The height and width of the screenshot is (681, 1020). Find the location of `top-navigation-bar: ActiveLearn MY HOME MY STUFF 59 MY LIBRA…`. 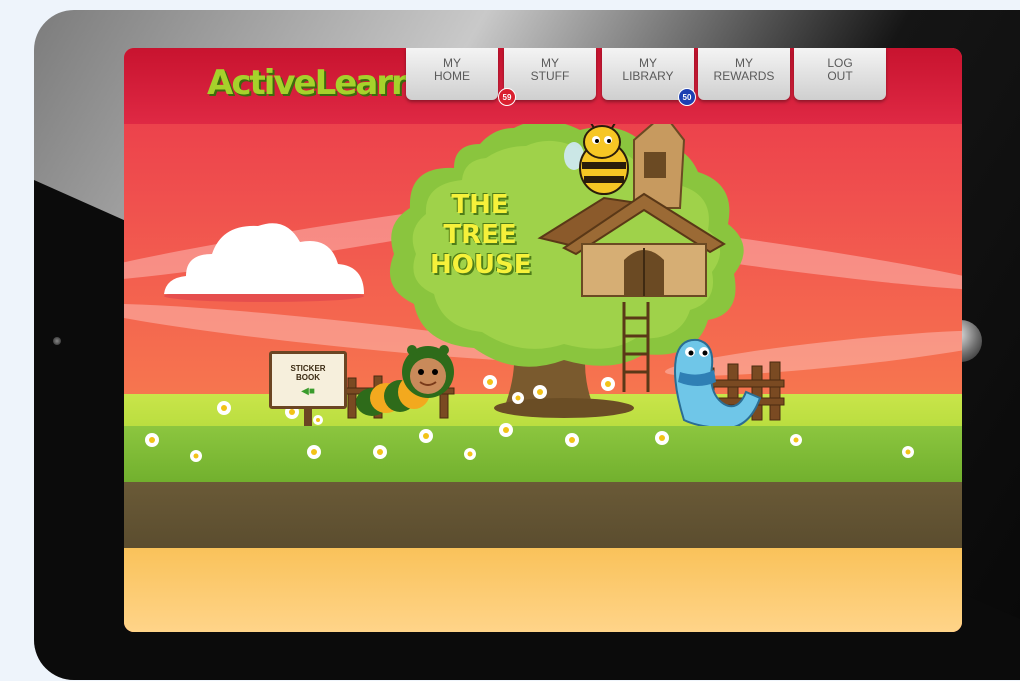

top-navigation-bar: ActiveLearn MY HOME MY STUFF 59 MY LIBRA… is located at coordinates (543, 86).